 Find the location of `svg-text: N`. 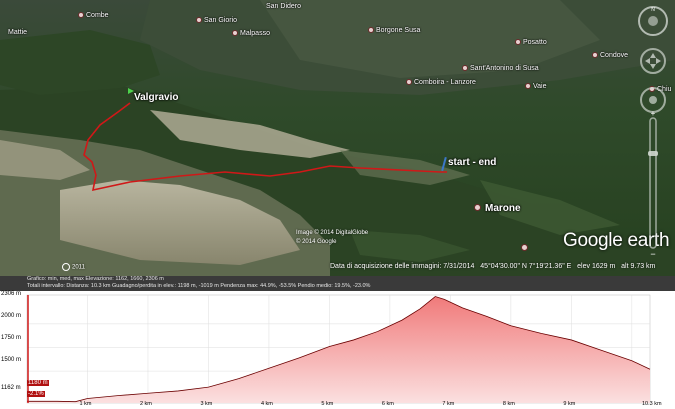

svg-text: N is located at coordinates (653, 10).